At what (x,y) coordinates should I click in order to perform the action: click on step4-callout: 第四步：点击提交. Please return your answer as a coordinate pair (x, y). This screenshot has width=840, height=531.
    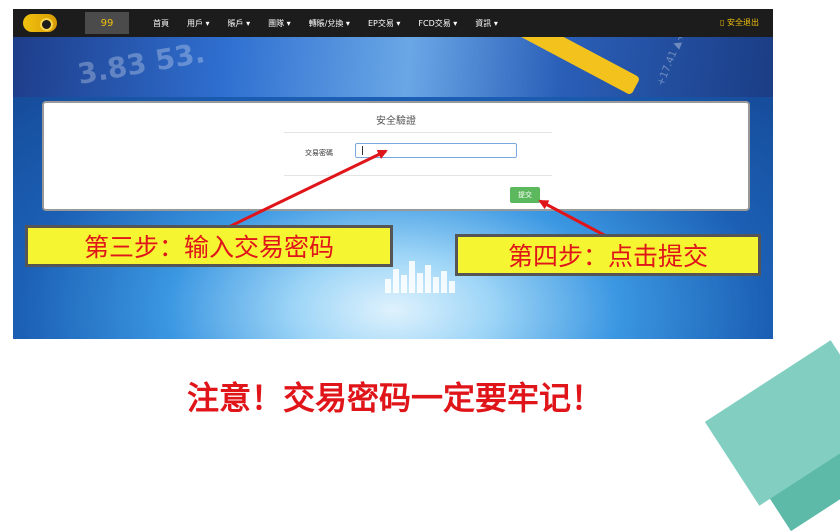
    Looking at the image, I should click on (608, 255).